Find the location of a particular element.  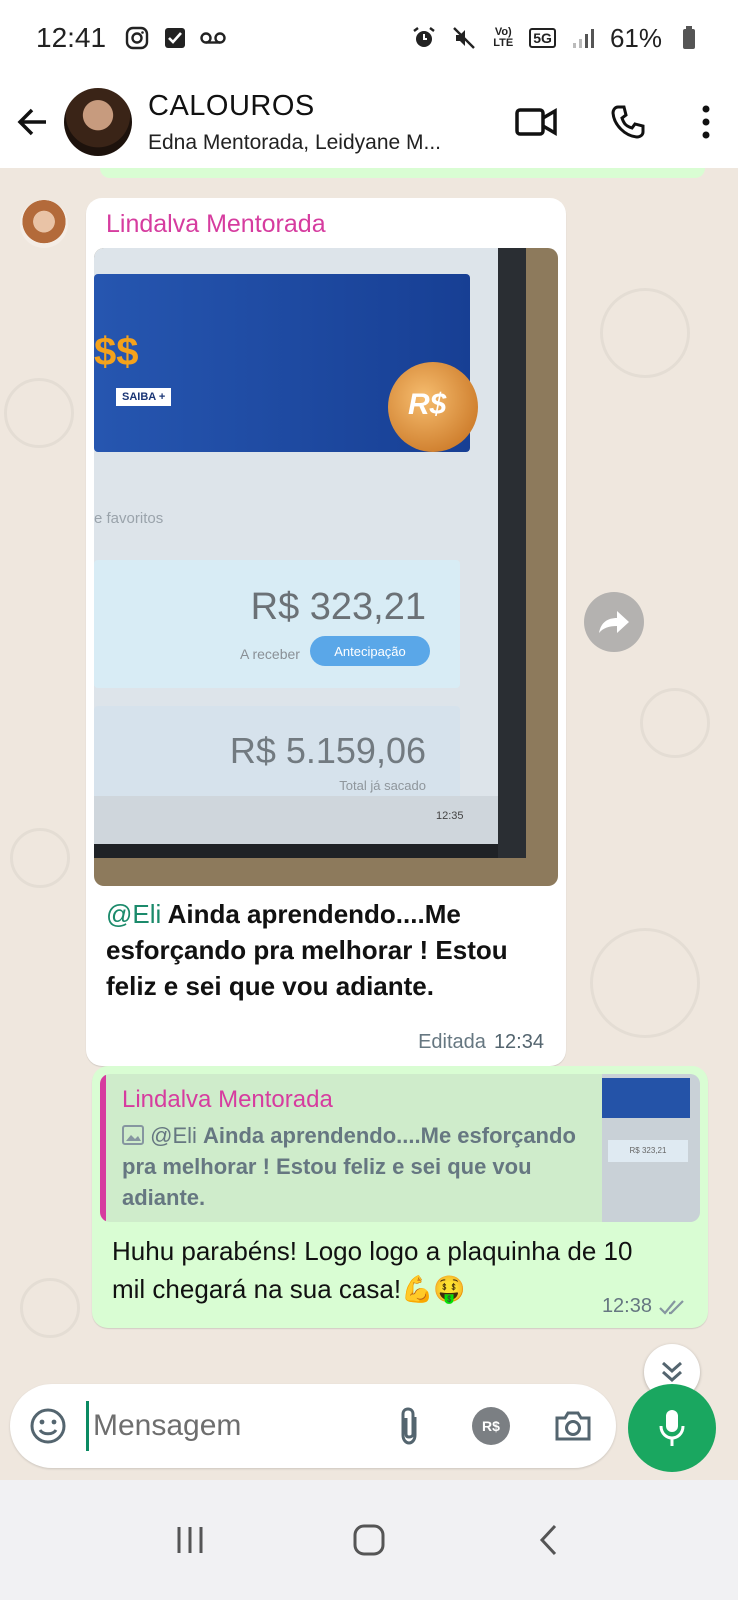

battery-percent: 61% is located at coordinates (635, 37).